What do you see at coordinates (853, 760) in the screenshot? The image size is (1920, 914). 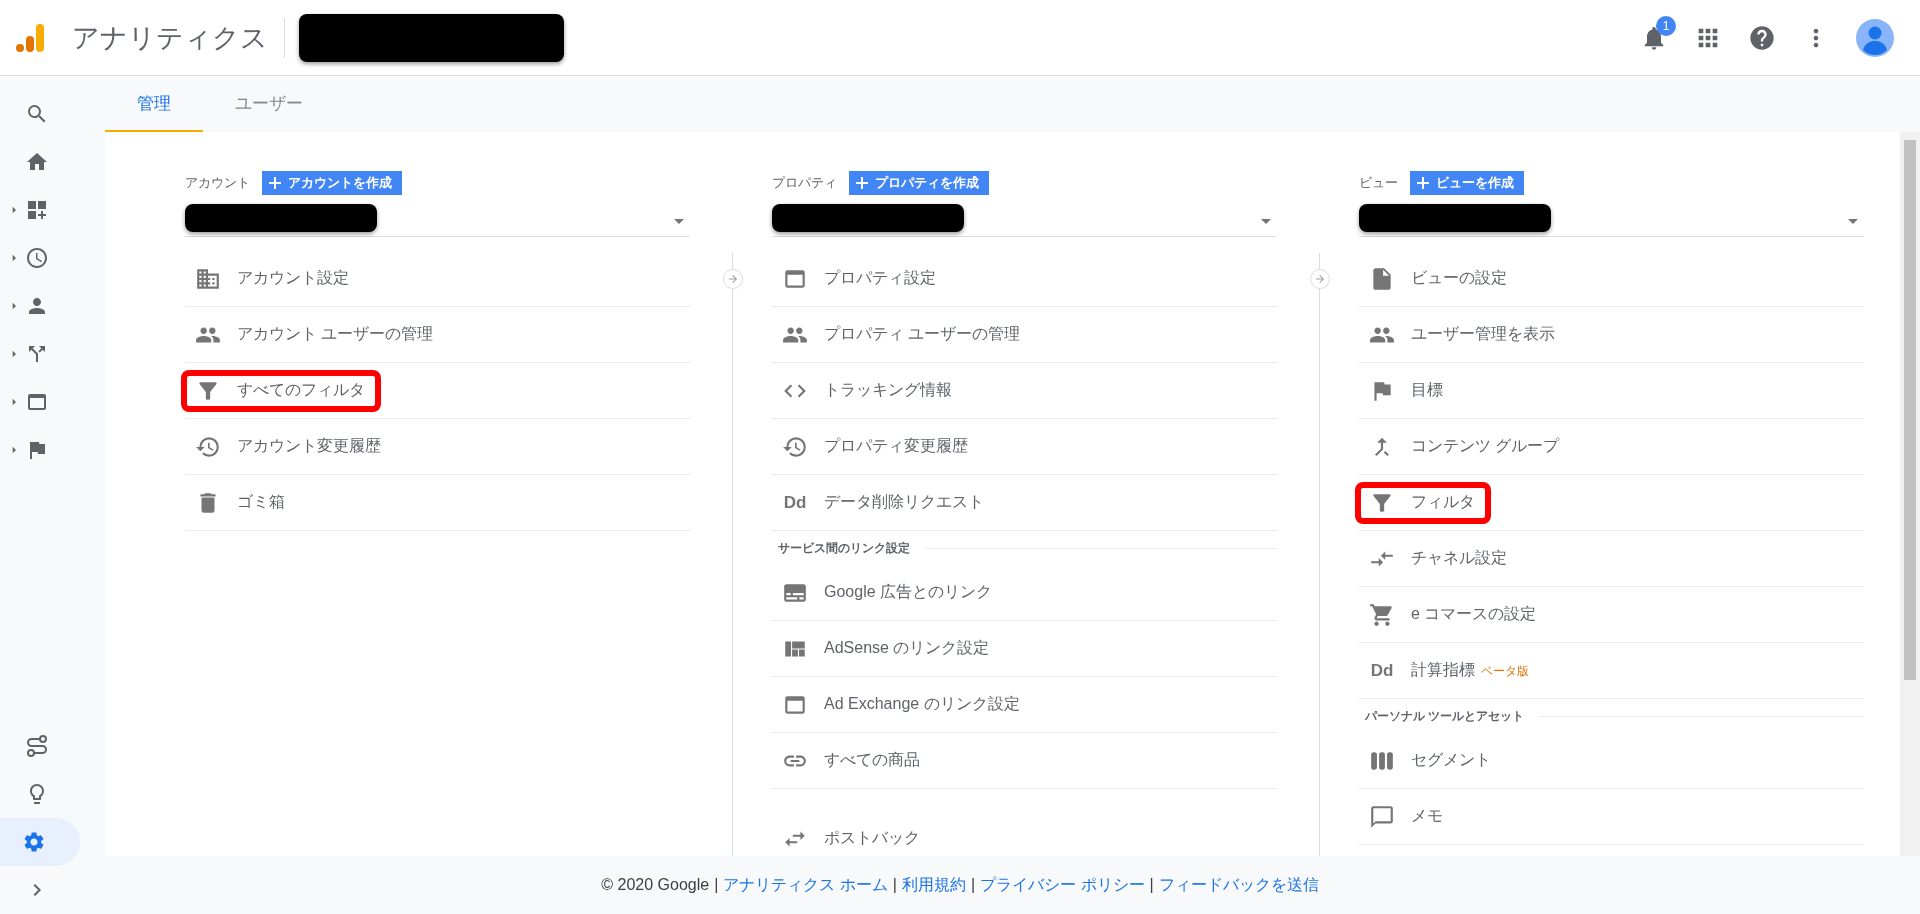 I see `menu-item: すべての商品` at bounding box center [853, 760].